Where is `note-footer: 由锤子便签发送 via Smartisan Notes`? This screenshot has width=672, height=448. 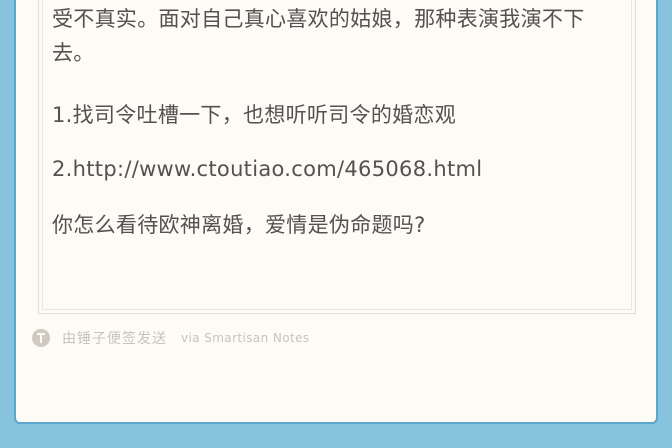
note-footer: 由锤子便签发送 via Smartisan Notes is located at coordinates (171, 338).